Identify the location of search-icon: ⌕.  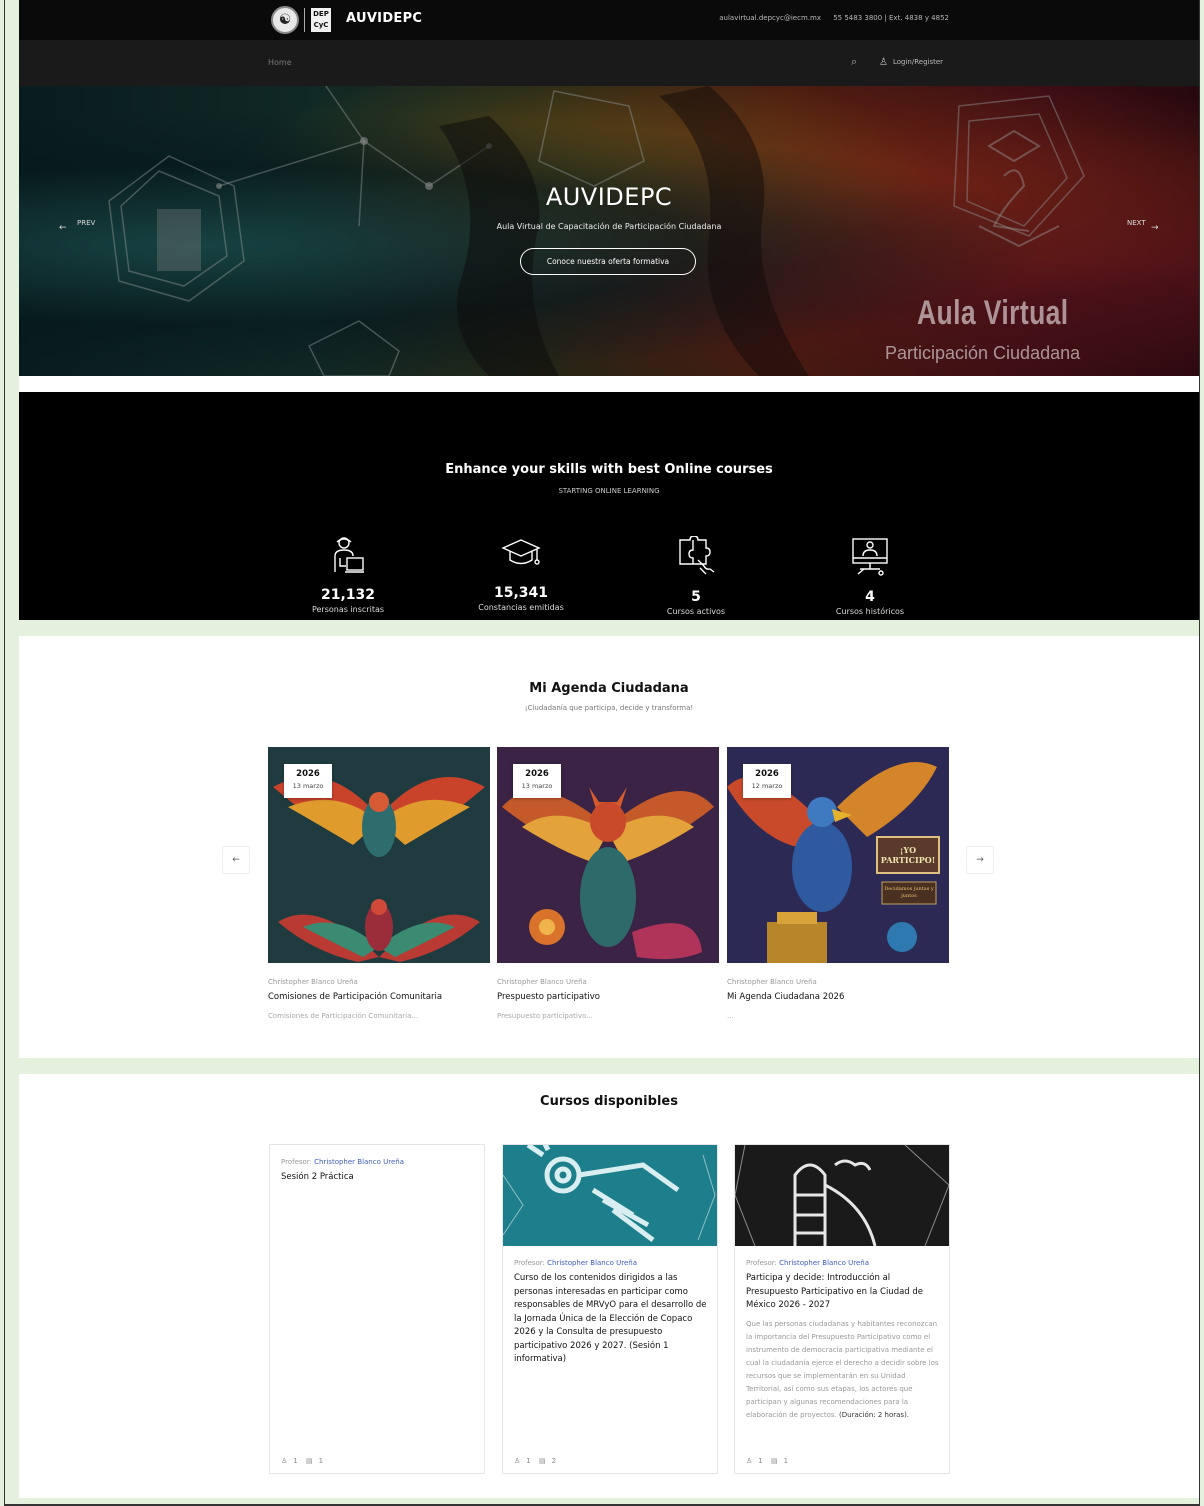
(854, 62).